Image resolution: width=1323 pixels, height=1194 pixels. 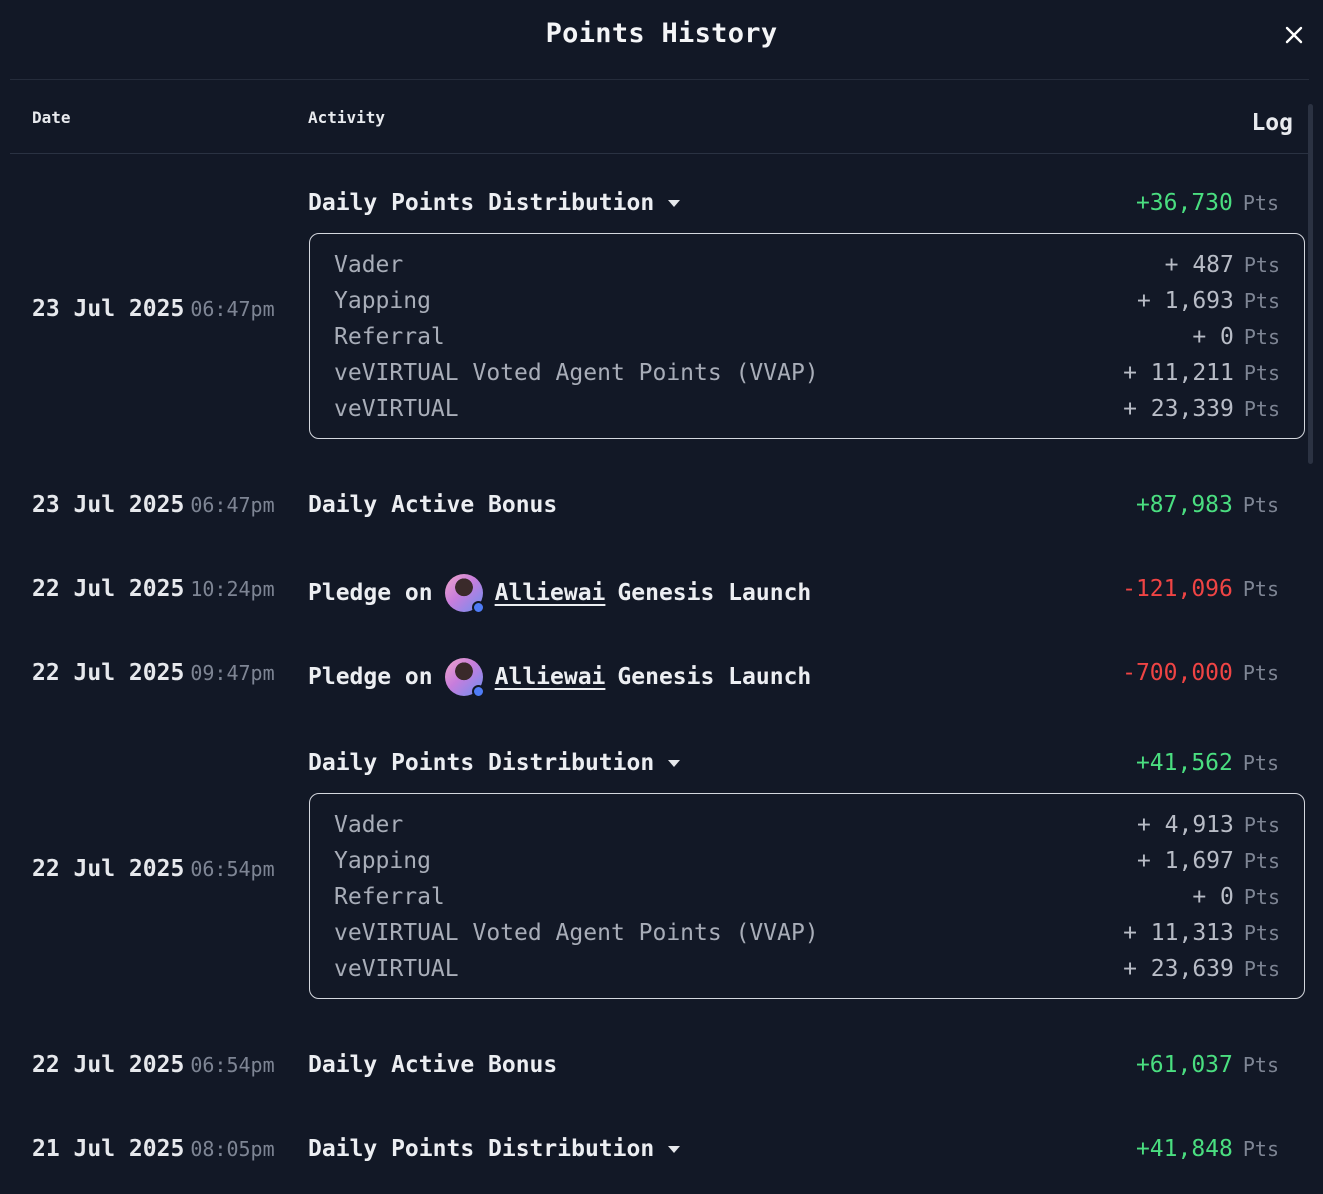 What do you see at coordinates (661, 33) in the screenshot?
I see `modal-title: Points History` at bounding box center [661, 33].